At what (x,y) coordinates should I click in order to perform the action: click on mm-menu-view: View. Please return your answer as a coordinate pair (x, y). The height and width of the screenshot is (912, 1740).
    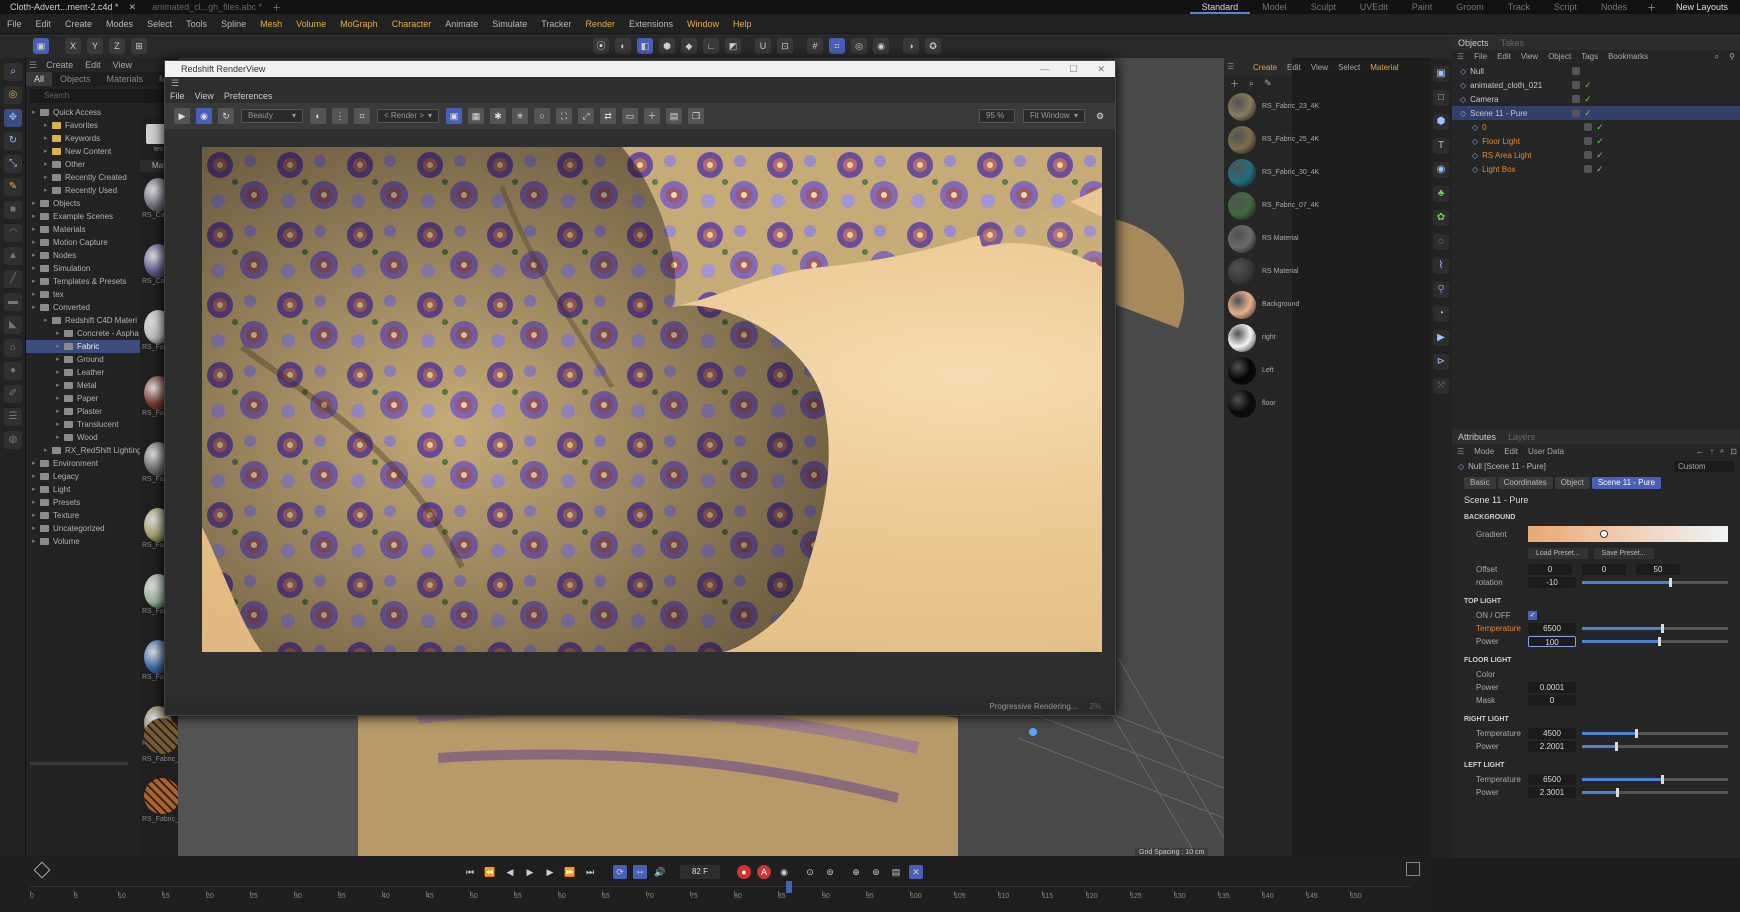
    Looking at the image, I should click on (1319, 67).